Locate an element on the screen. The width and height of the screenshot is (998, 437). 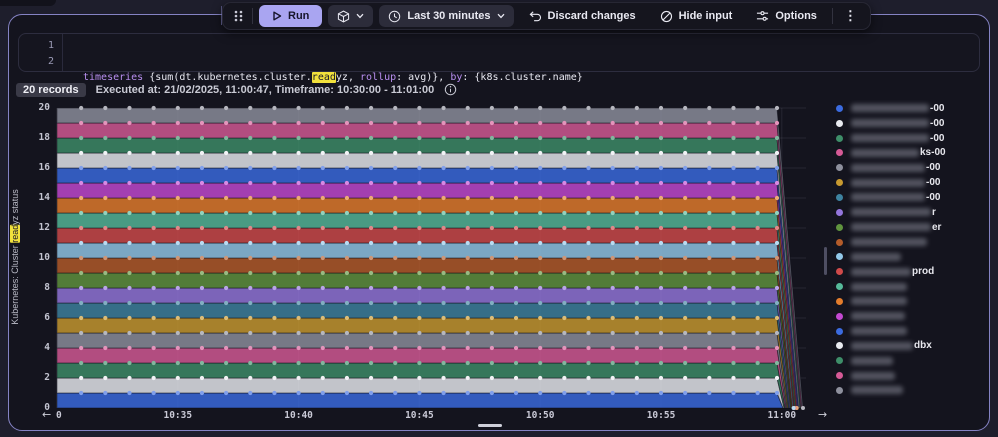
timeframe-label: Last 30 minutes is located at coordinates (449, 16).